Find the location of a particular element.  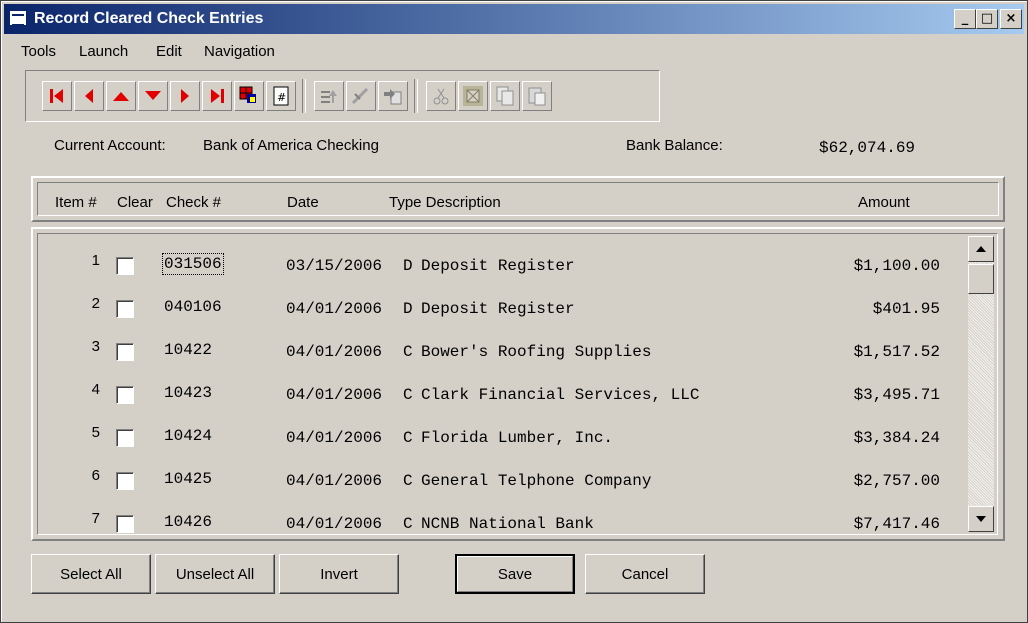

row-description: Florida Lumber, Inc. is located at coordinates (517, 438).